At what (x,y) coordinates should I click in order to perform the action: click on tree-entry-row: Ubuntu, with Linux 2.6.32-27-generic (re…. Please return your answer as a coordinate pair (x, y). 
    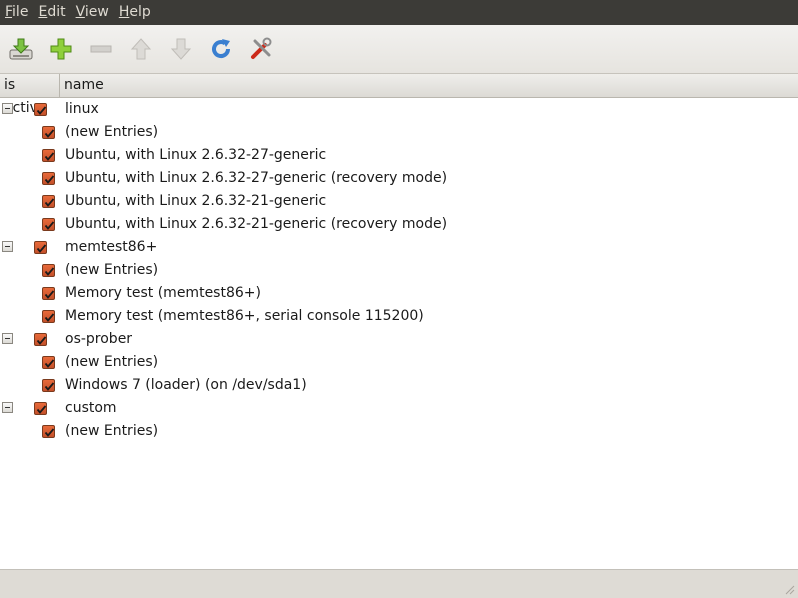
    Looking at the image, I should click on (399, 178).